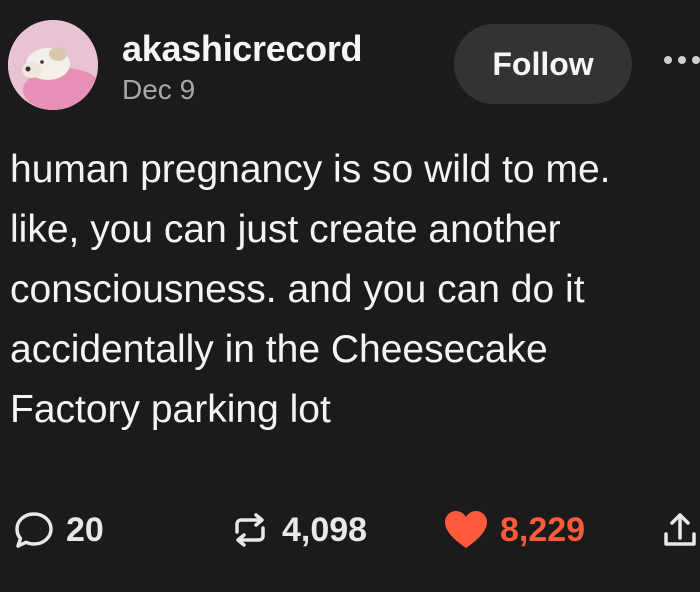 This screenshot has width=700, height=592. Describe the element at coordinates (543, 64) in the screenshot. I see `follow-button: Follow` at that location.